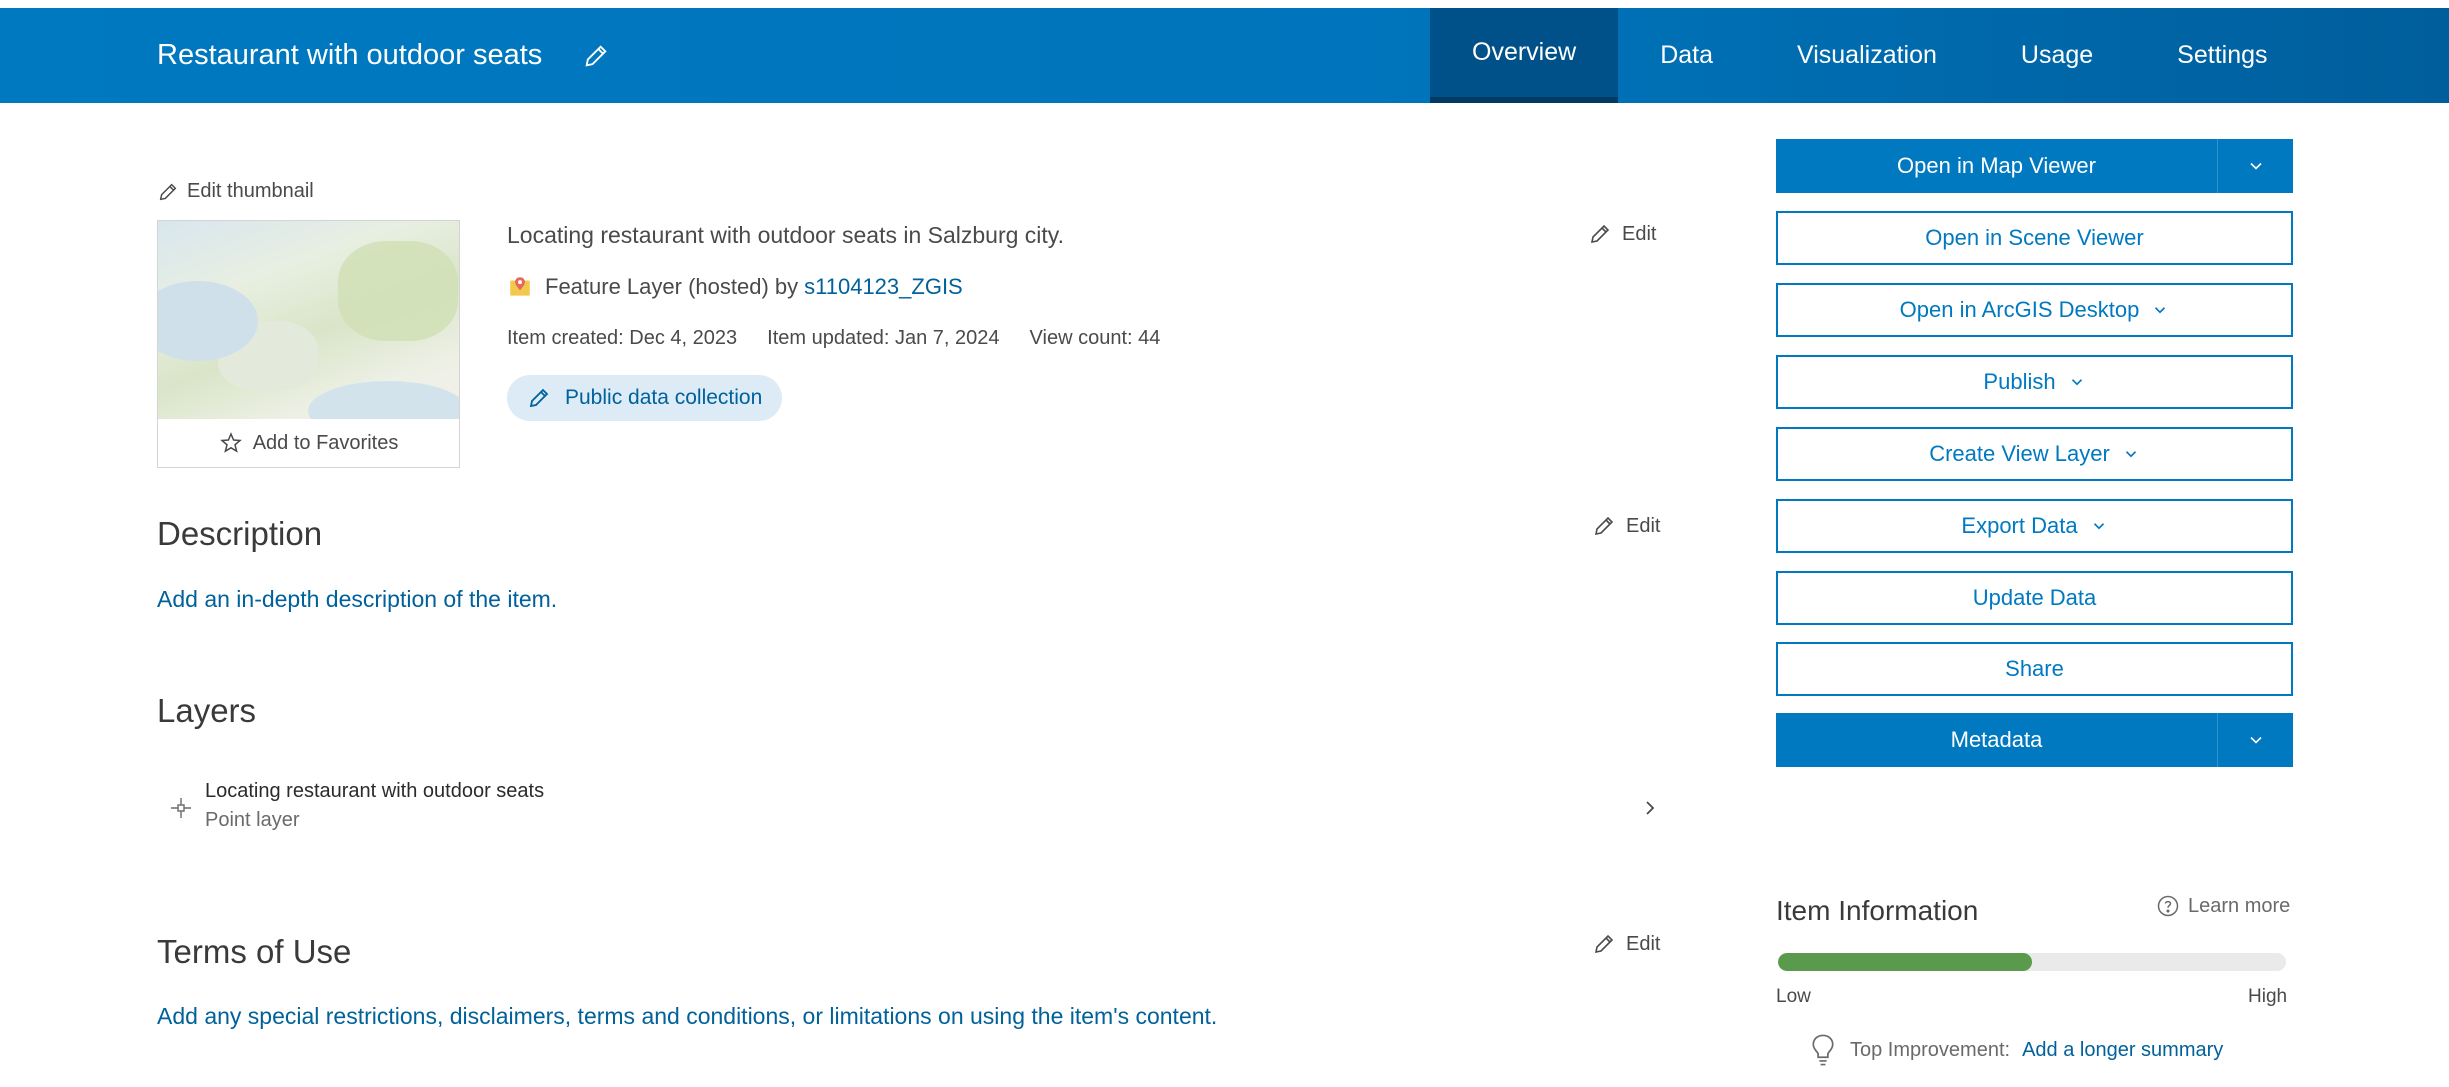  I want to click on thumbnail-card: Add to Favorites, so click(308, 344).